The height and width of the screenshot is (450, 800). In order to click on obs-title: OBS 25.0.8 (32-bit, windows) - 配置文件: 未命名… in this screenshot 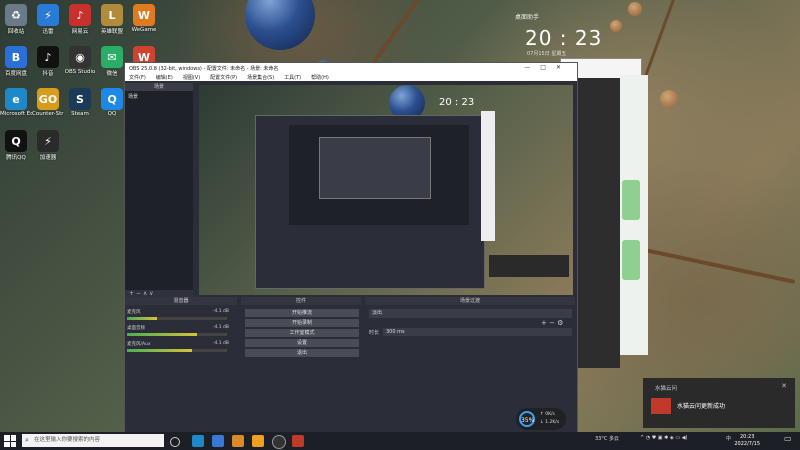, I will do `click(204, 68)`.